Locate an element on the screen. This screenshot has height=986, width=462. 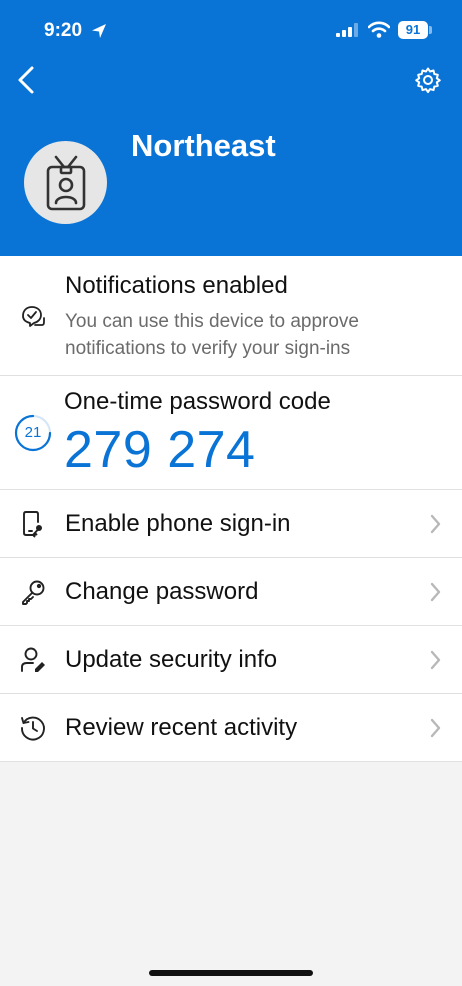
battery-indicator: 91 is located at coordinates (413, 30).